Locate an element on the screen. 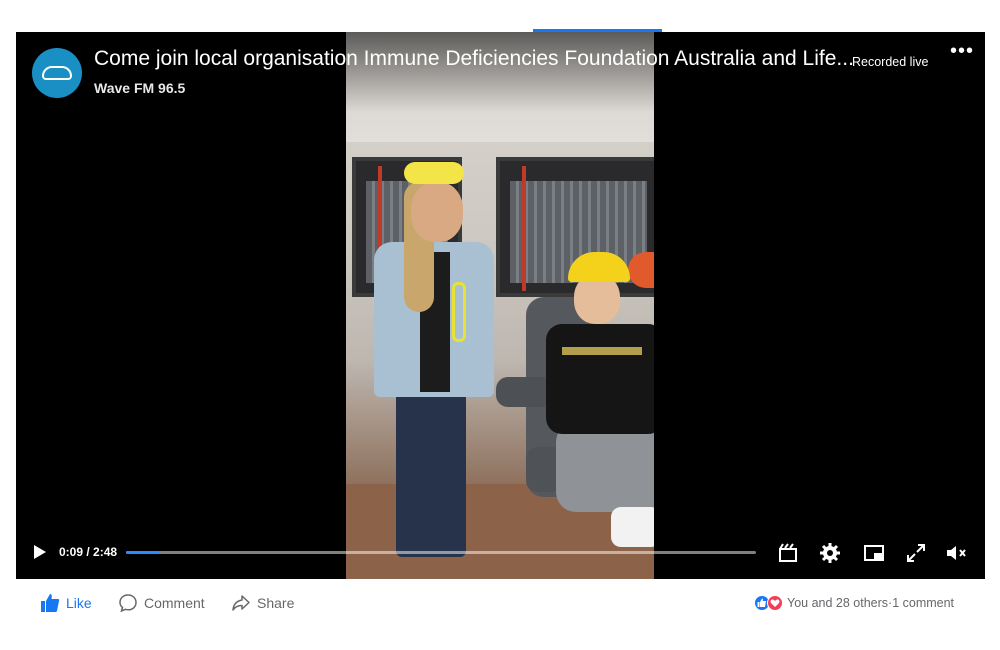 The image size is (1000, 650). volume-muted-icon is located at coordinates (956, 553).